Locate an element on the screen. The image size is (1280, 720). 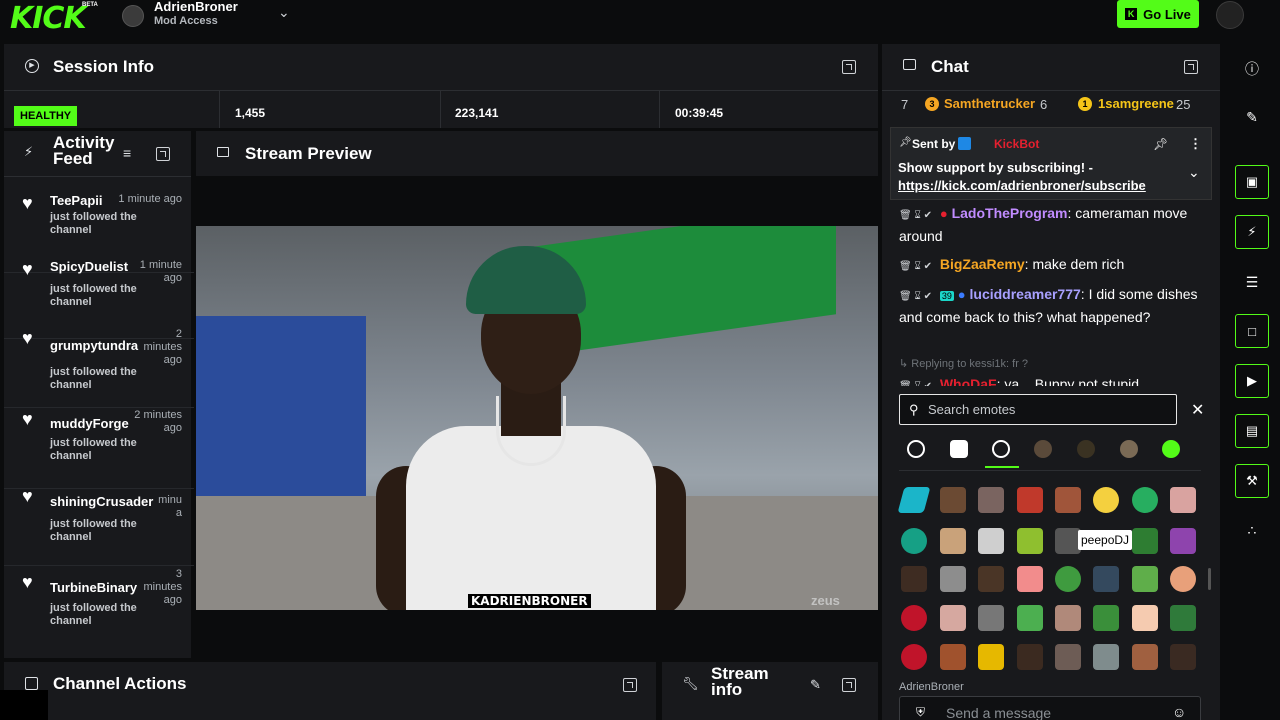
stream-preview-title: Stream Preview is located at coordinates (308, 153).